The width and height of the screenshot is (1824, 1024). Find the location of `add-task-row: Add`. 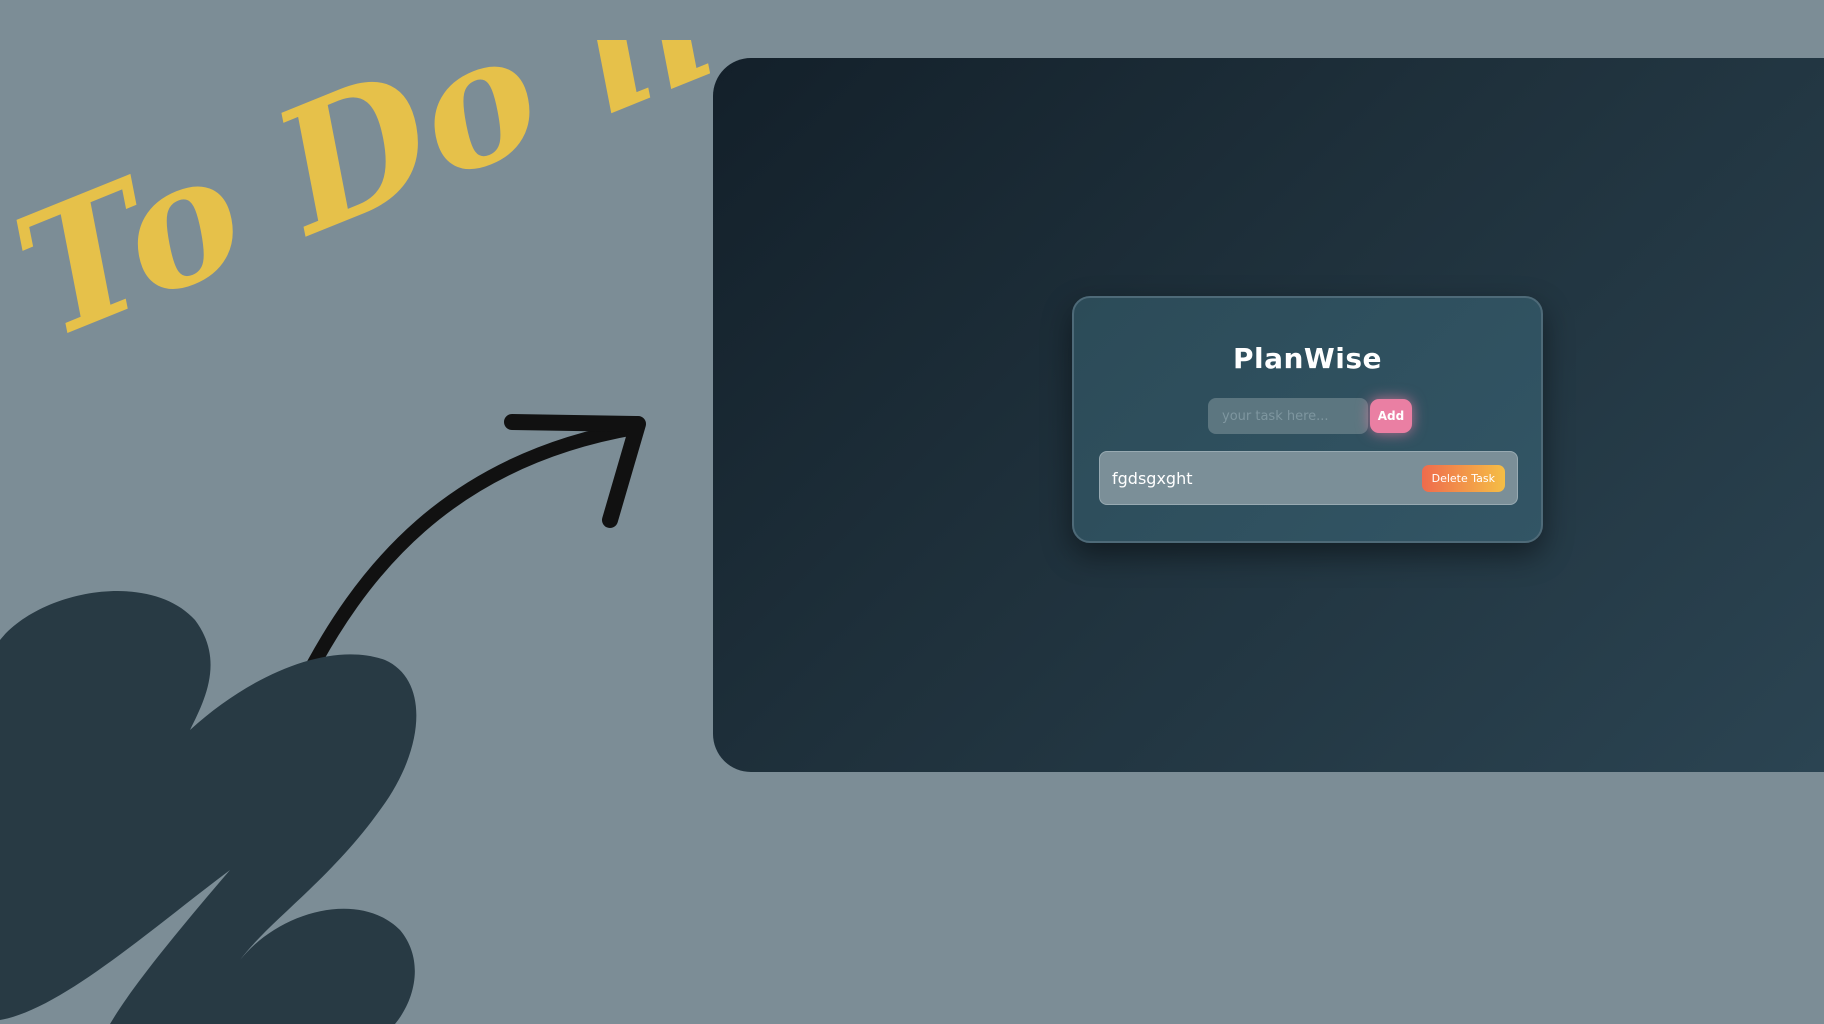

add-task-row: Add is located at coordinates (1310, 416).